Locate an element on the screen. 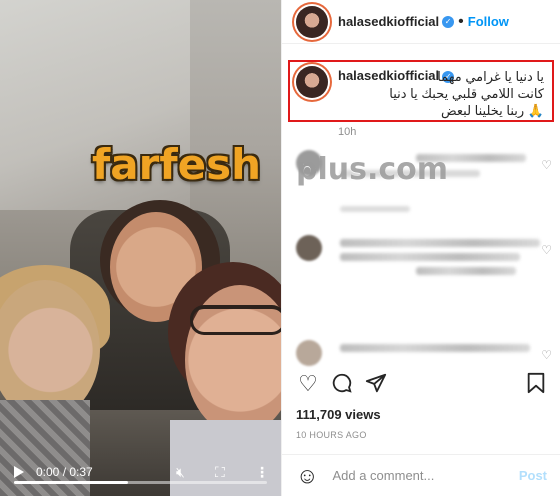 Image resolution: width=560 pixels, height=496 pixels. pray-emoji: 🙏 is located at coordinates (535, 110).